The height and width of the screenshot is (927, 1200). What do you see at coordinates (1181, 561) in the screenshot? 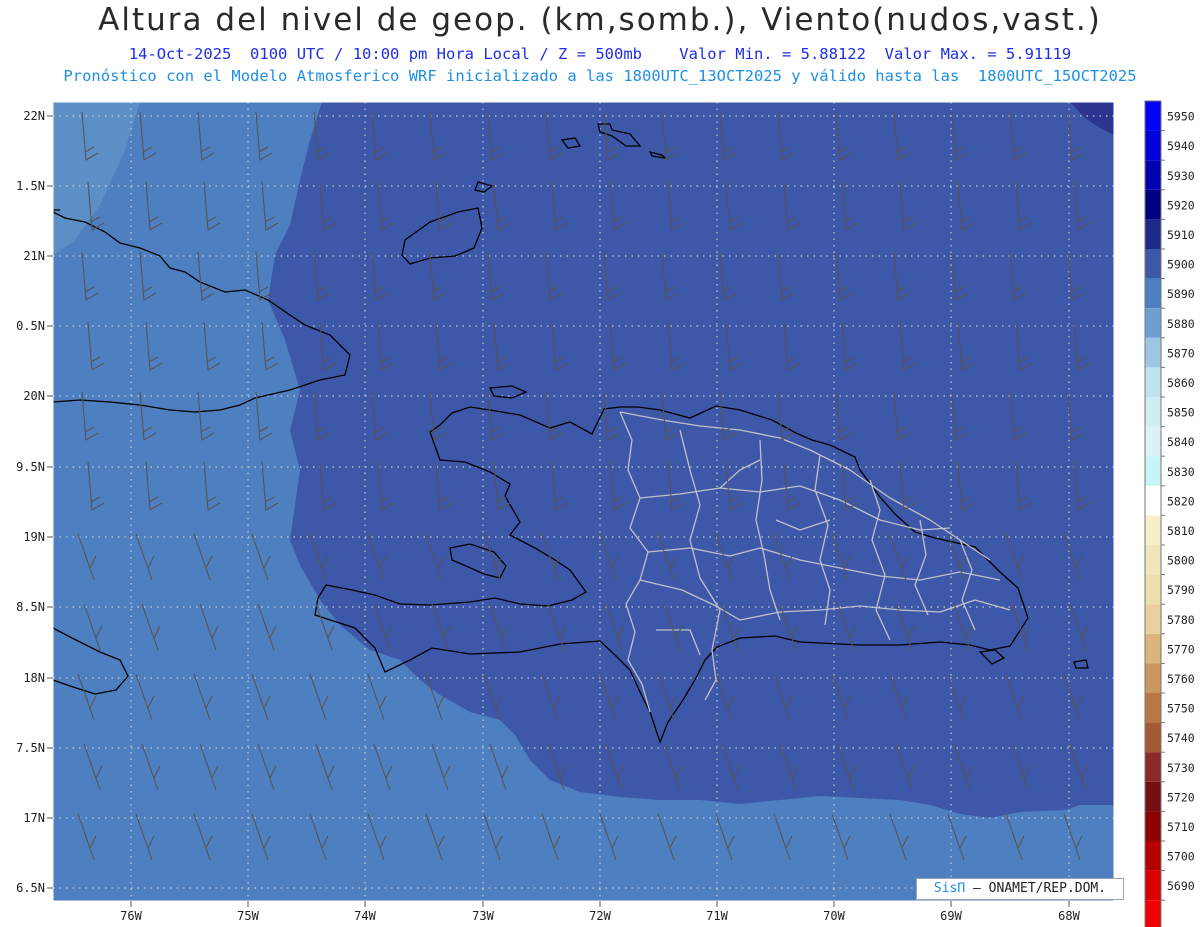
I see `colorbar-level-label: 5800` at bounding box center [1181, 561].